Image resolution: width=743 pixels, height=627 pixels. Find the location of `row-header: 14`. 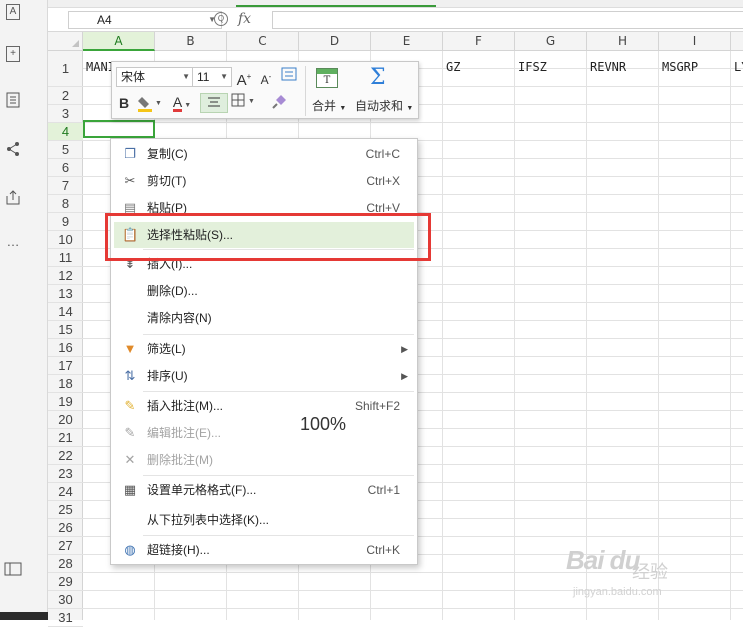

row-header: 14 is located at coordinates (65, 312).